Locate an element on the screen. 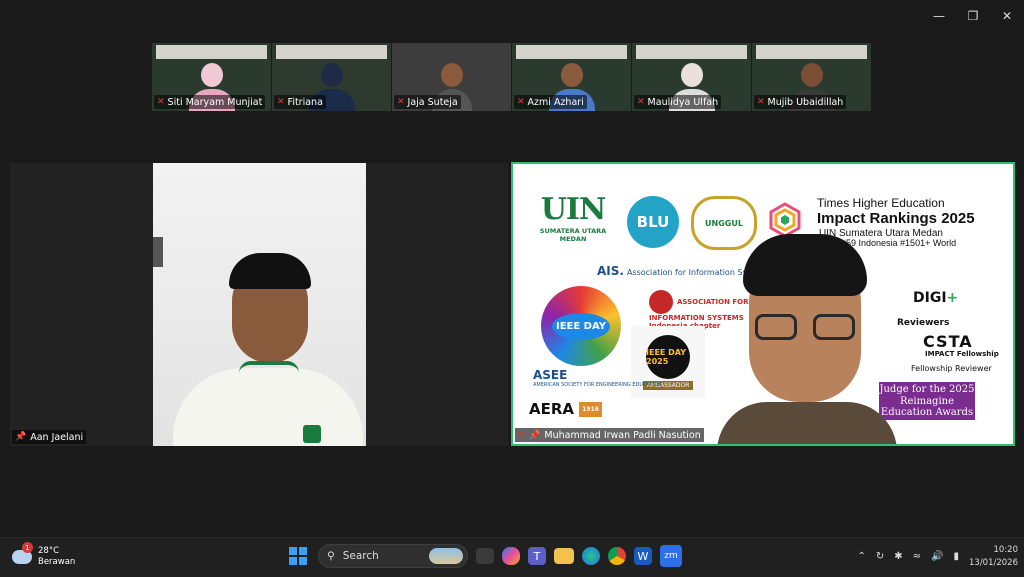 Image resolution: width=1024 pixels, height=577 pixels. uin-logo-text: UIN is located at coordinates (573, 209).